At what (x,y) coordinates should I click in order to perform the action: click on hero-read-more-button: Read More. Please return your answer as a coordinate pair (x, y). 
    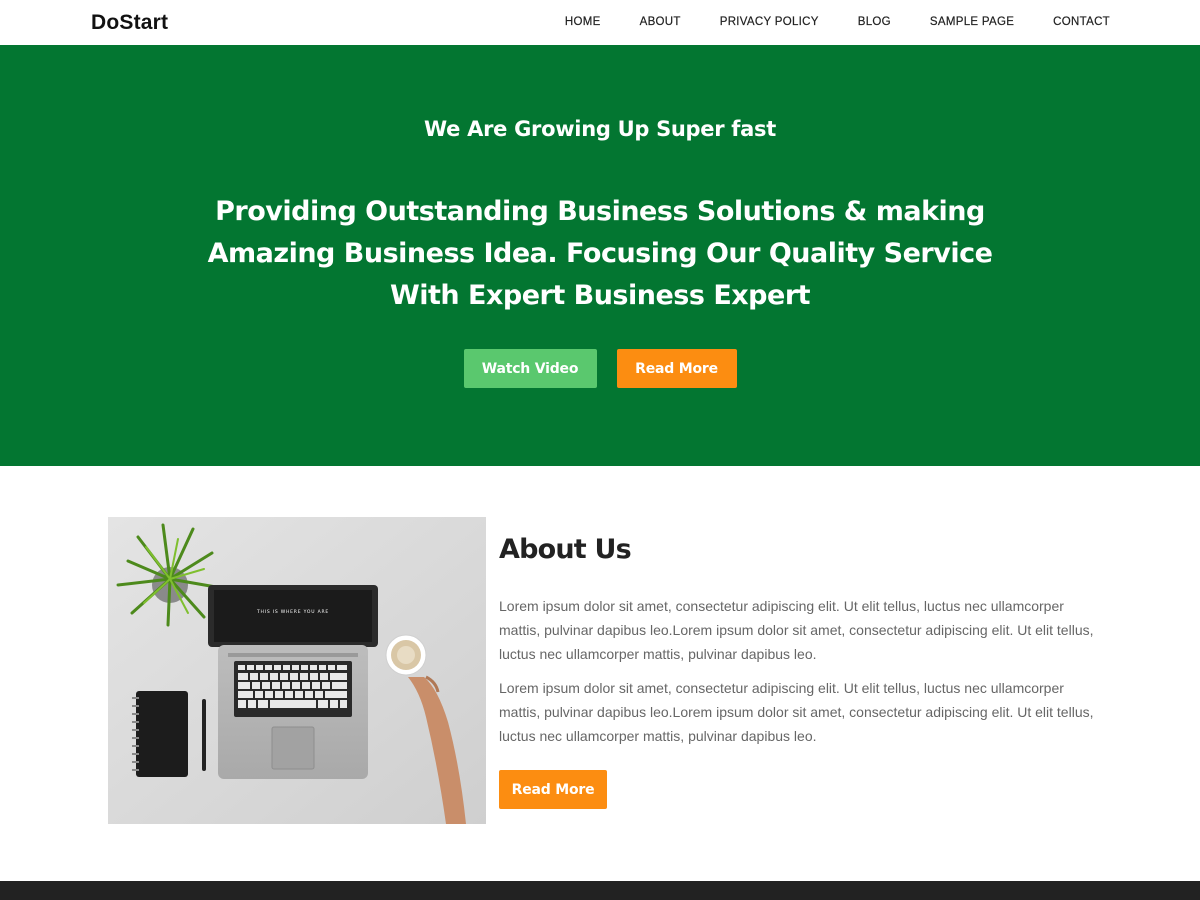
    Looking at the image, I should click on (676, 368).